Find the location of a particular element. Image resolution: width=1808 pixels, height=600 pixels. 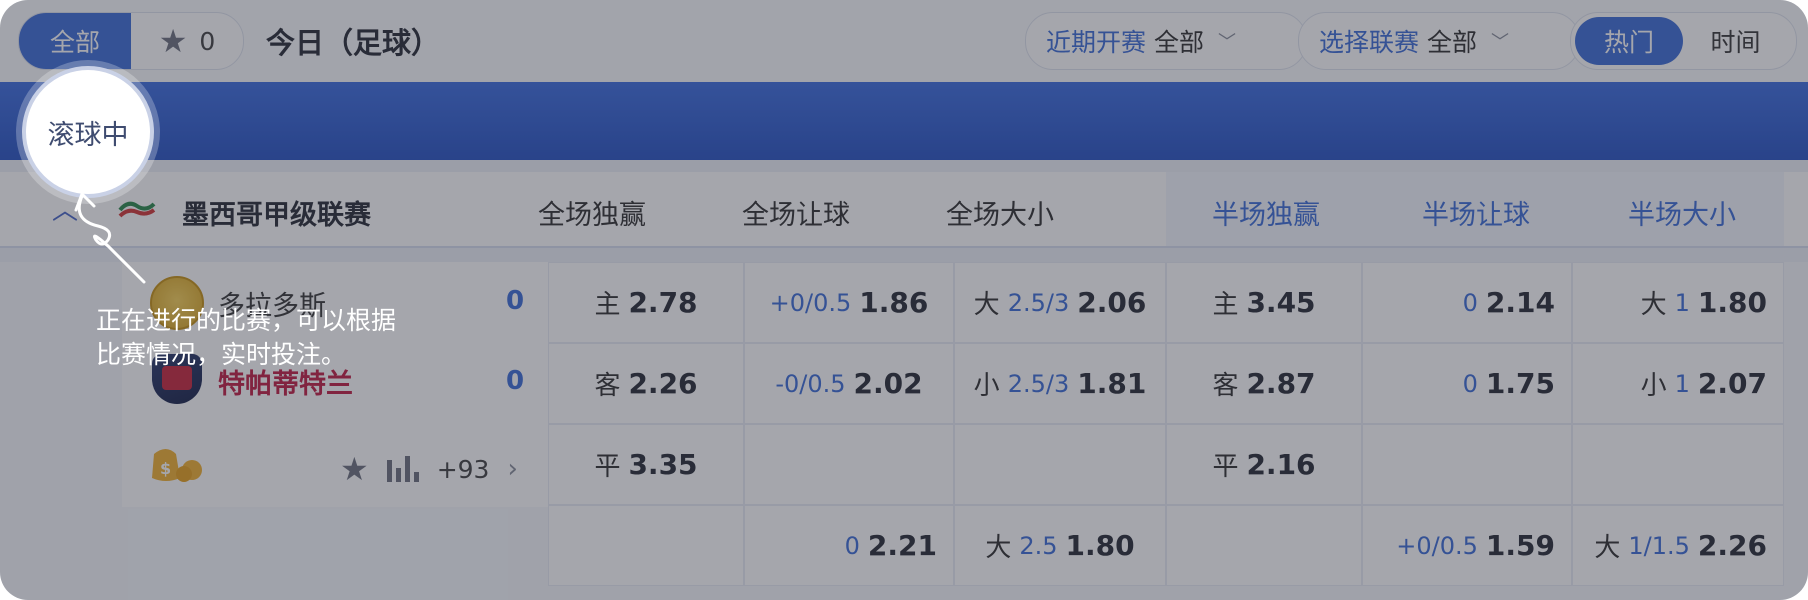

league-select-filter: 选择联赛 全部 ﹀ is located at coordinates (1439, 41).